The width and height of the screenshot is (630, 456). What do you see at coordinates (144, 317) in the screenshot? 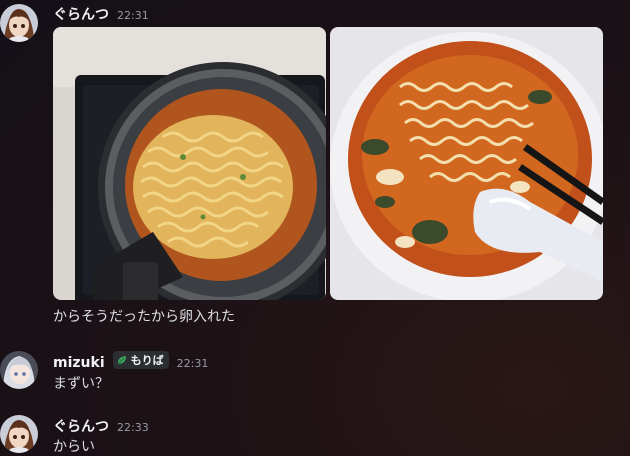
I see `message-text: からそうだったから卵入れた` at bounding box center [144, 317].